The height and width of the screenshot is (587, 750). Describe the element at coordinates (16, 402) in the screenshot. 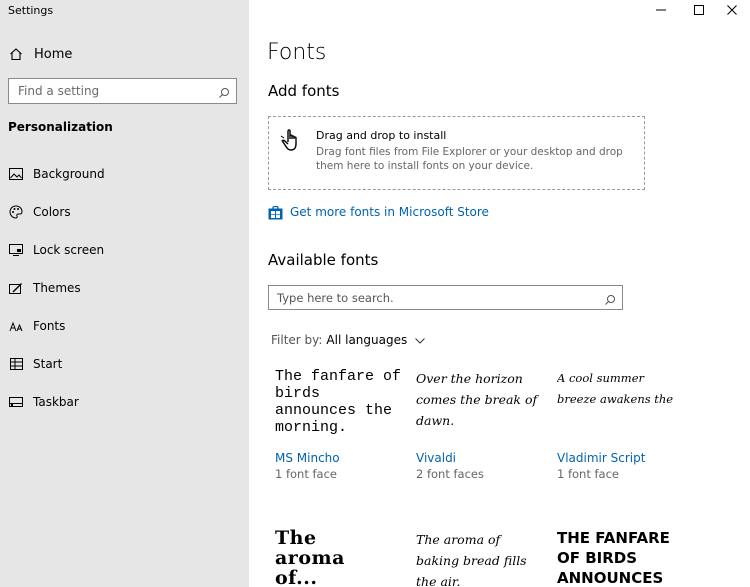

I see `taskbar-icon` at that location.